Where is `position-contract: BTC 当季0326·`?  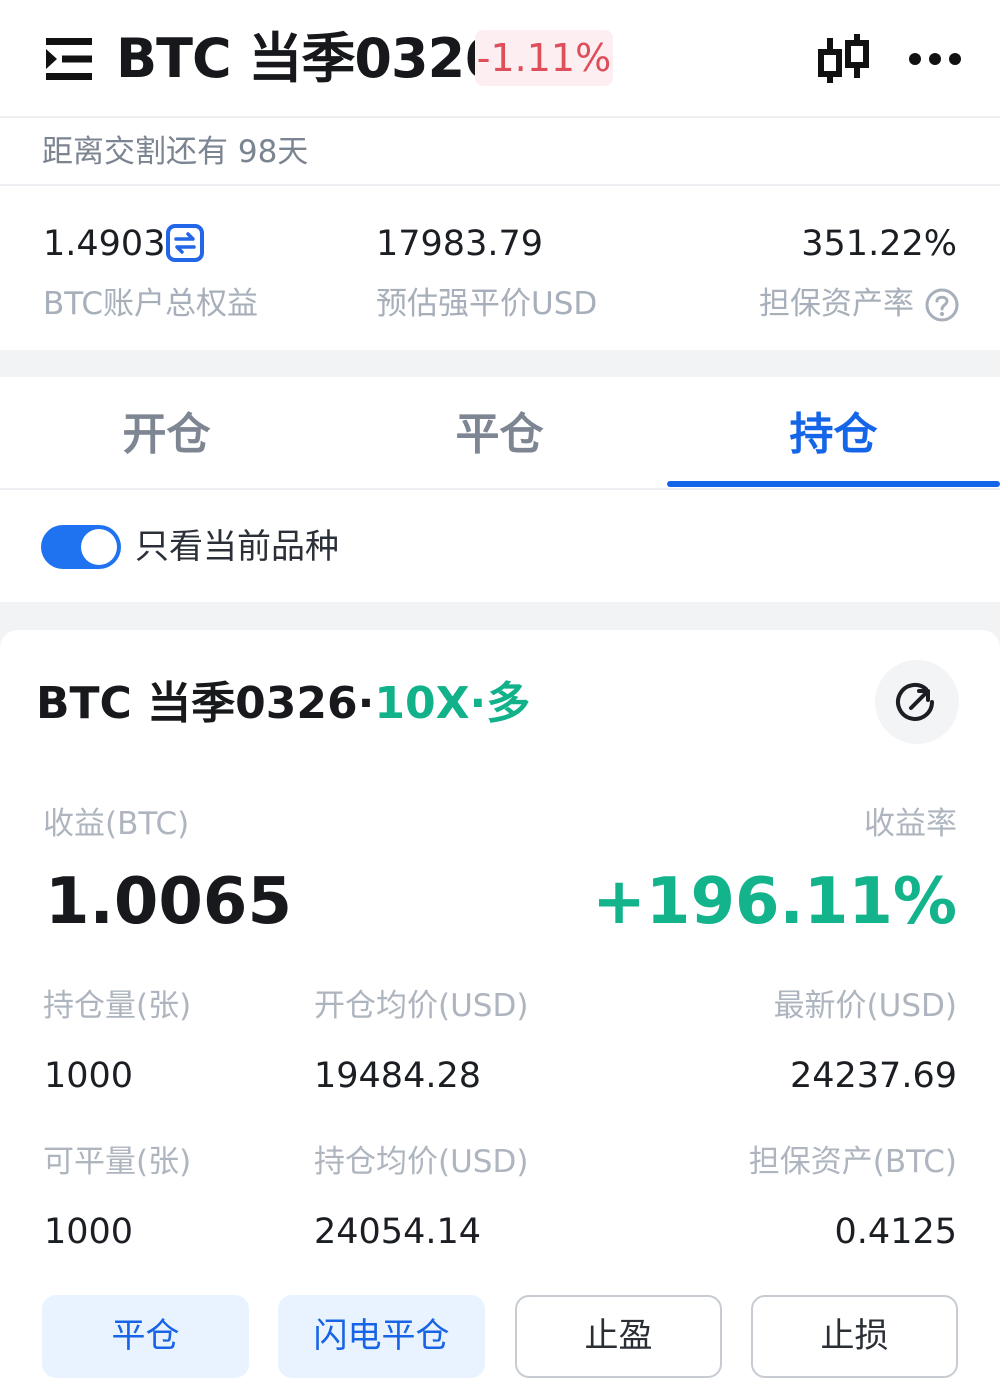
position-contract: BTC 当季0326· is located at coordinates (205, 703).